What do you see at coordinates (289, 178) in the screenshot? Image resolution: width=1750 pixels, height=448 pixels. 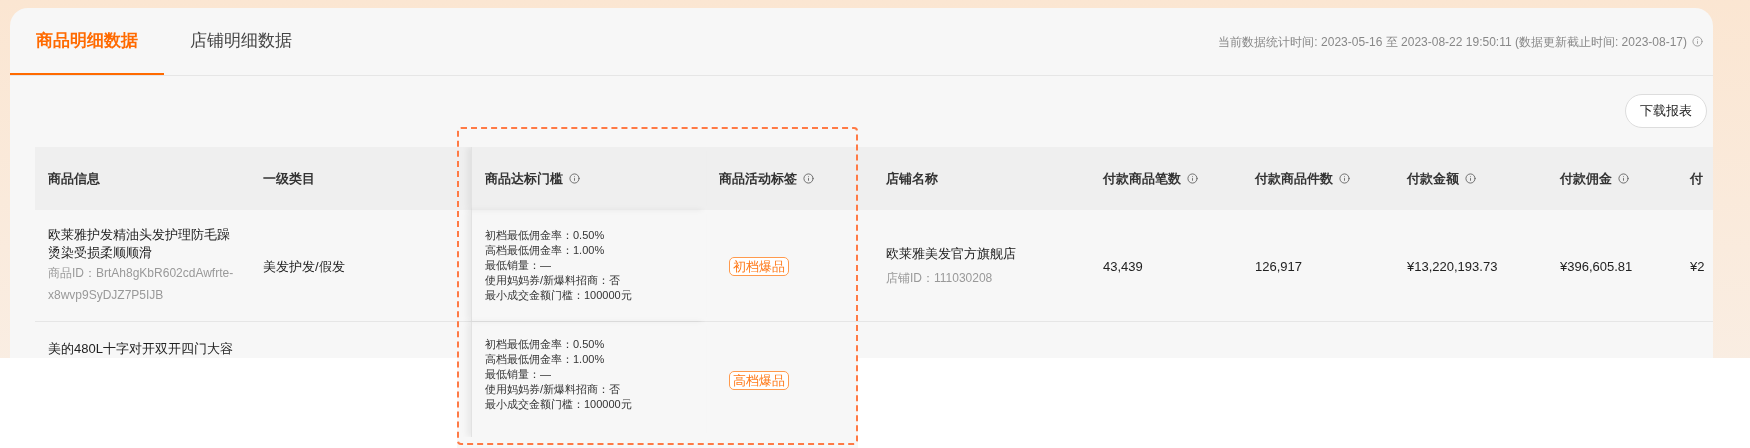 I see `column-header: 一级类目` at bounding box center [289, 178].